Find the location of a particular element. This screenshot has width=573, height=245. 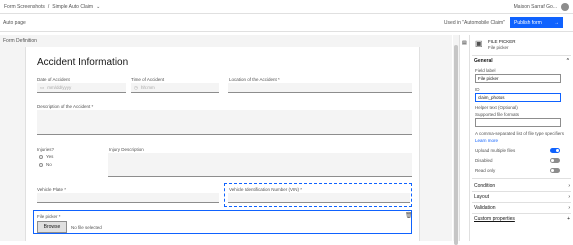

used-in-link: Used in "Automobile Claim" is located at coordinates (474, 23).